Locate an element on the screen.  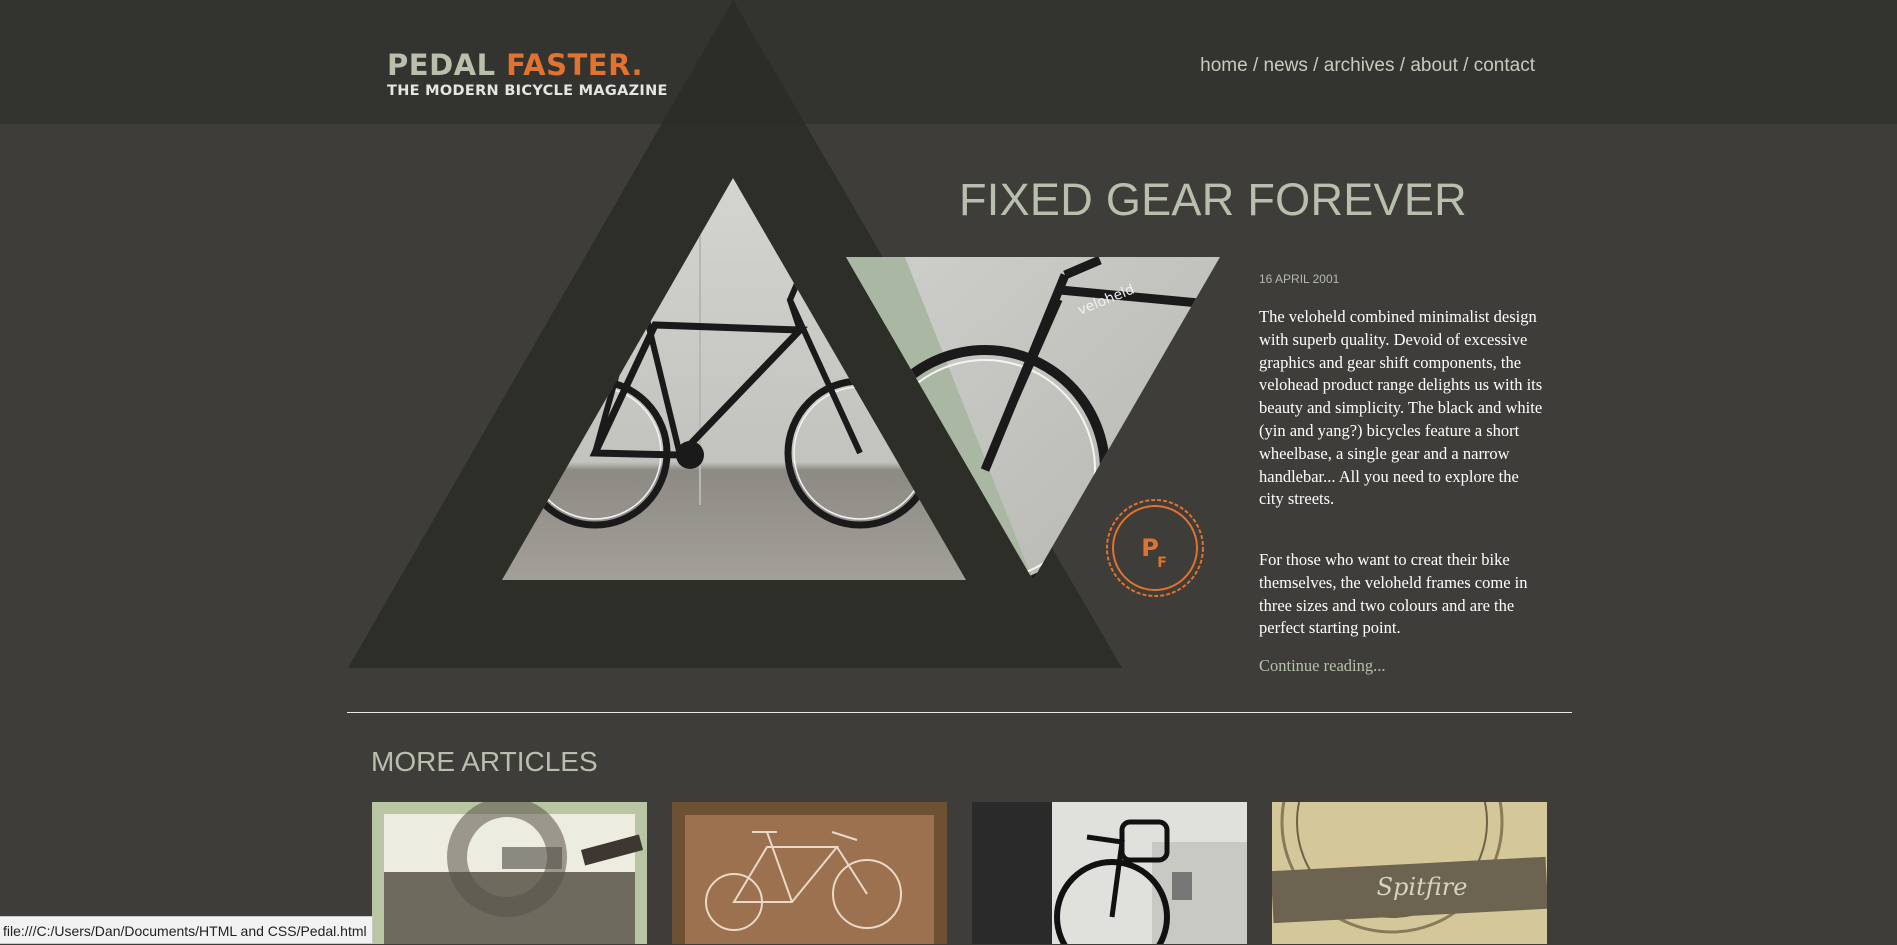
section-divider is located at coordinates (959, 712).